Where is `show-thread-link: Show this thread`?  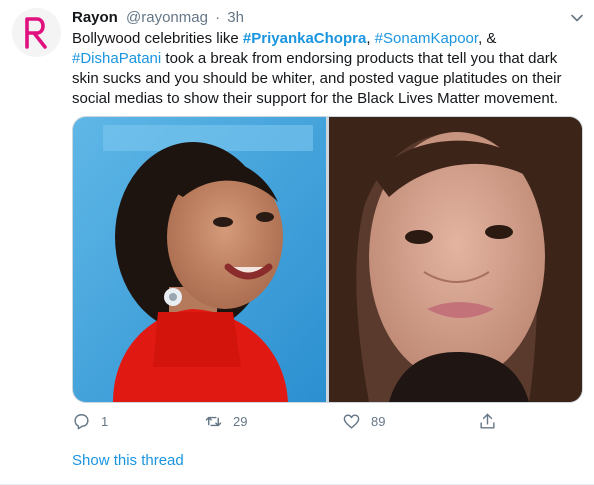 show-thread-link: Show this thread is located at coordinates (128, 460).